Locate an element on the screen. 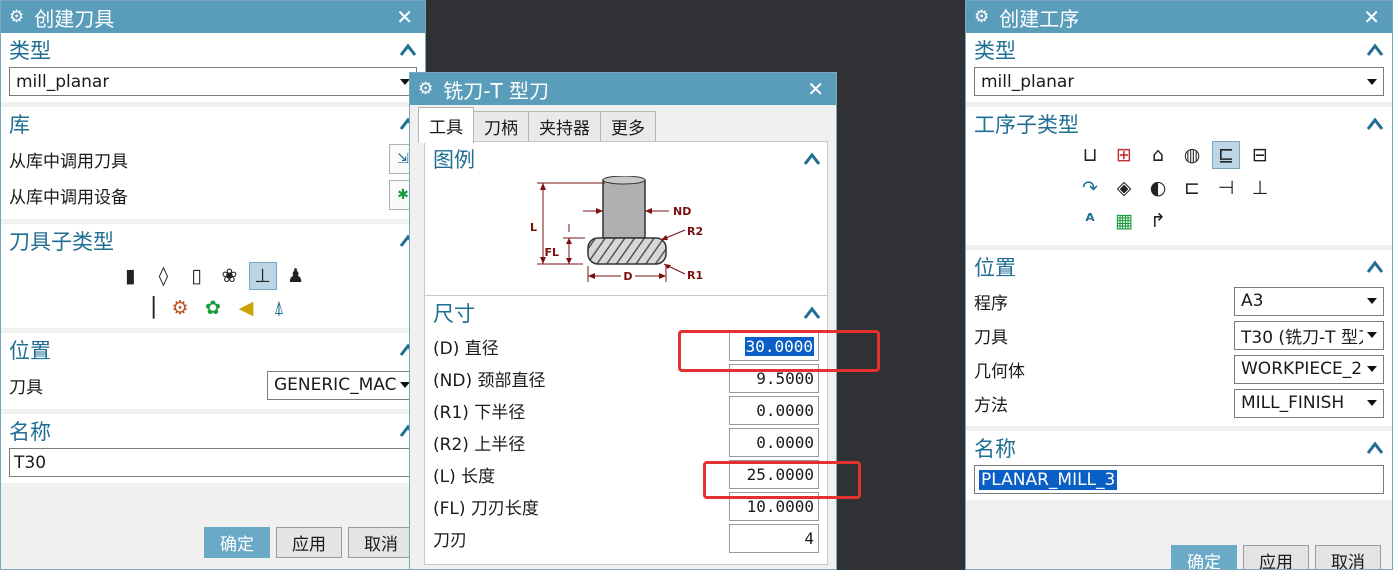 The image size is (1393, 570). upper-radius-input: 0.0000 is located at coordinates (774, 442).